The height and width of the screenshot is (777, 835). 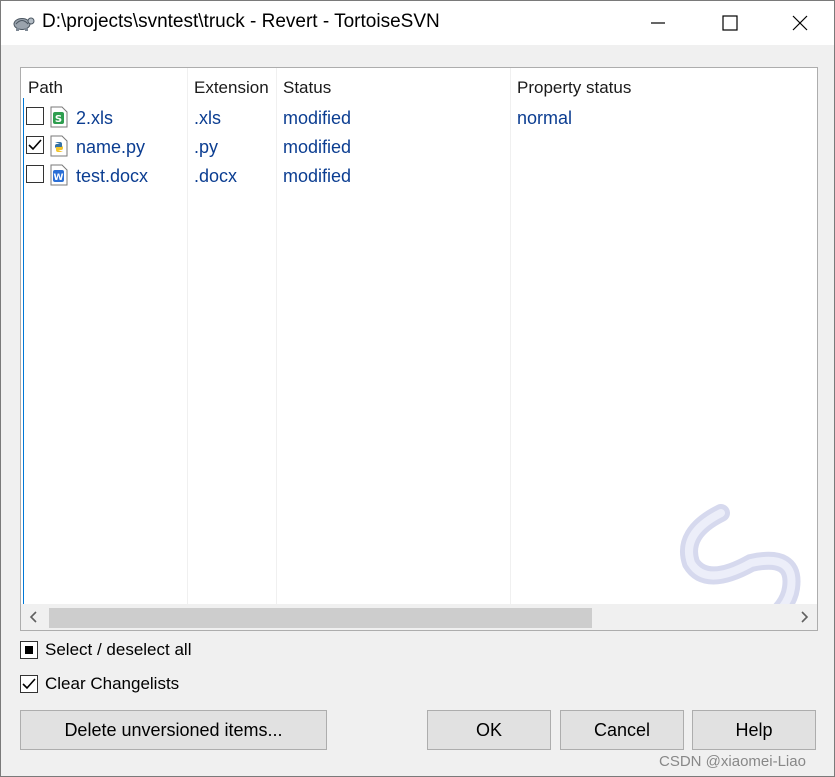 I want to click on select-all-indeterminate-box, so click(x=29, y=650).